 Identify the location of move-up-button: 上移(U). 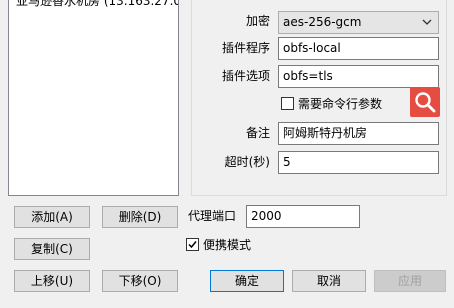
(52, 281).